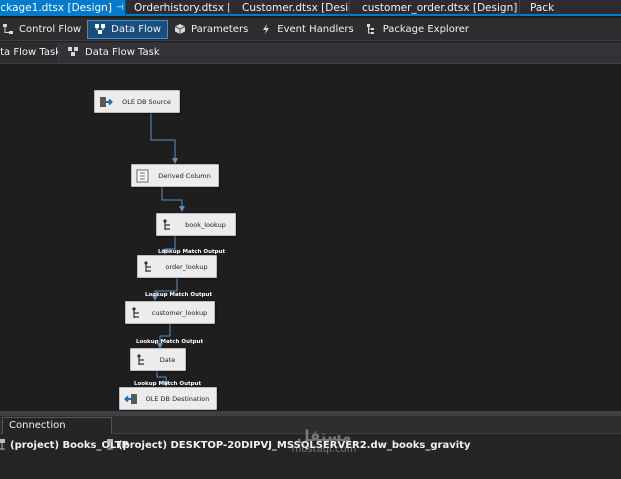 This screenshot has width=621, height=479. I want to click on doc-tab-label: Orderhistory.dtsx [Design], so click(181, 8).